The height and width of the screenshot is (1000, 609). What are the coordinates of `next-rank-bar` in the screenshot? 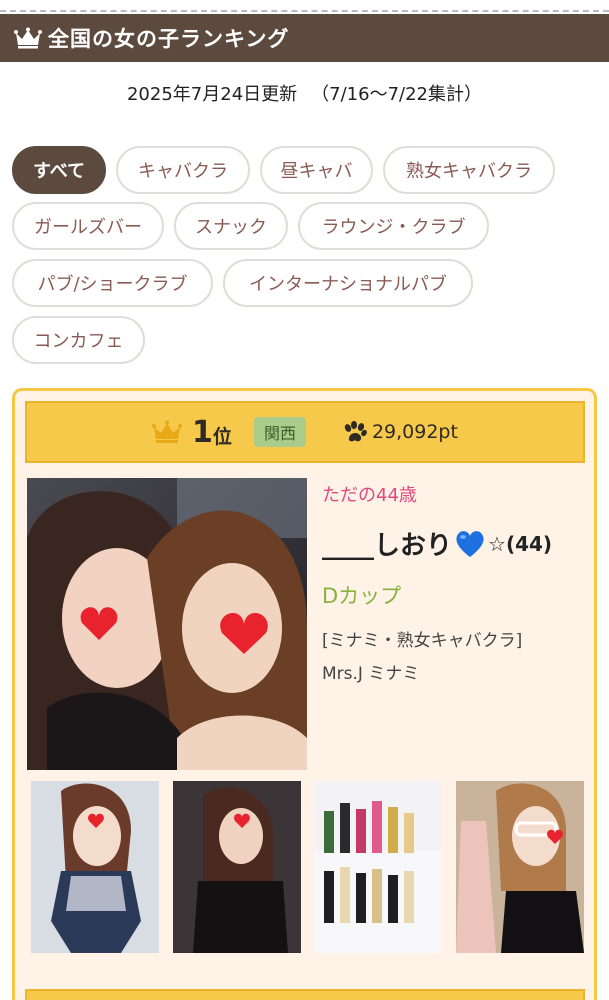 It's located at (305, 994).